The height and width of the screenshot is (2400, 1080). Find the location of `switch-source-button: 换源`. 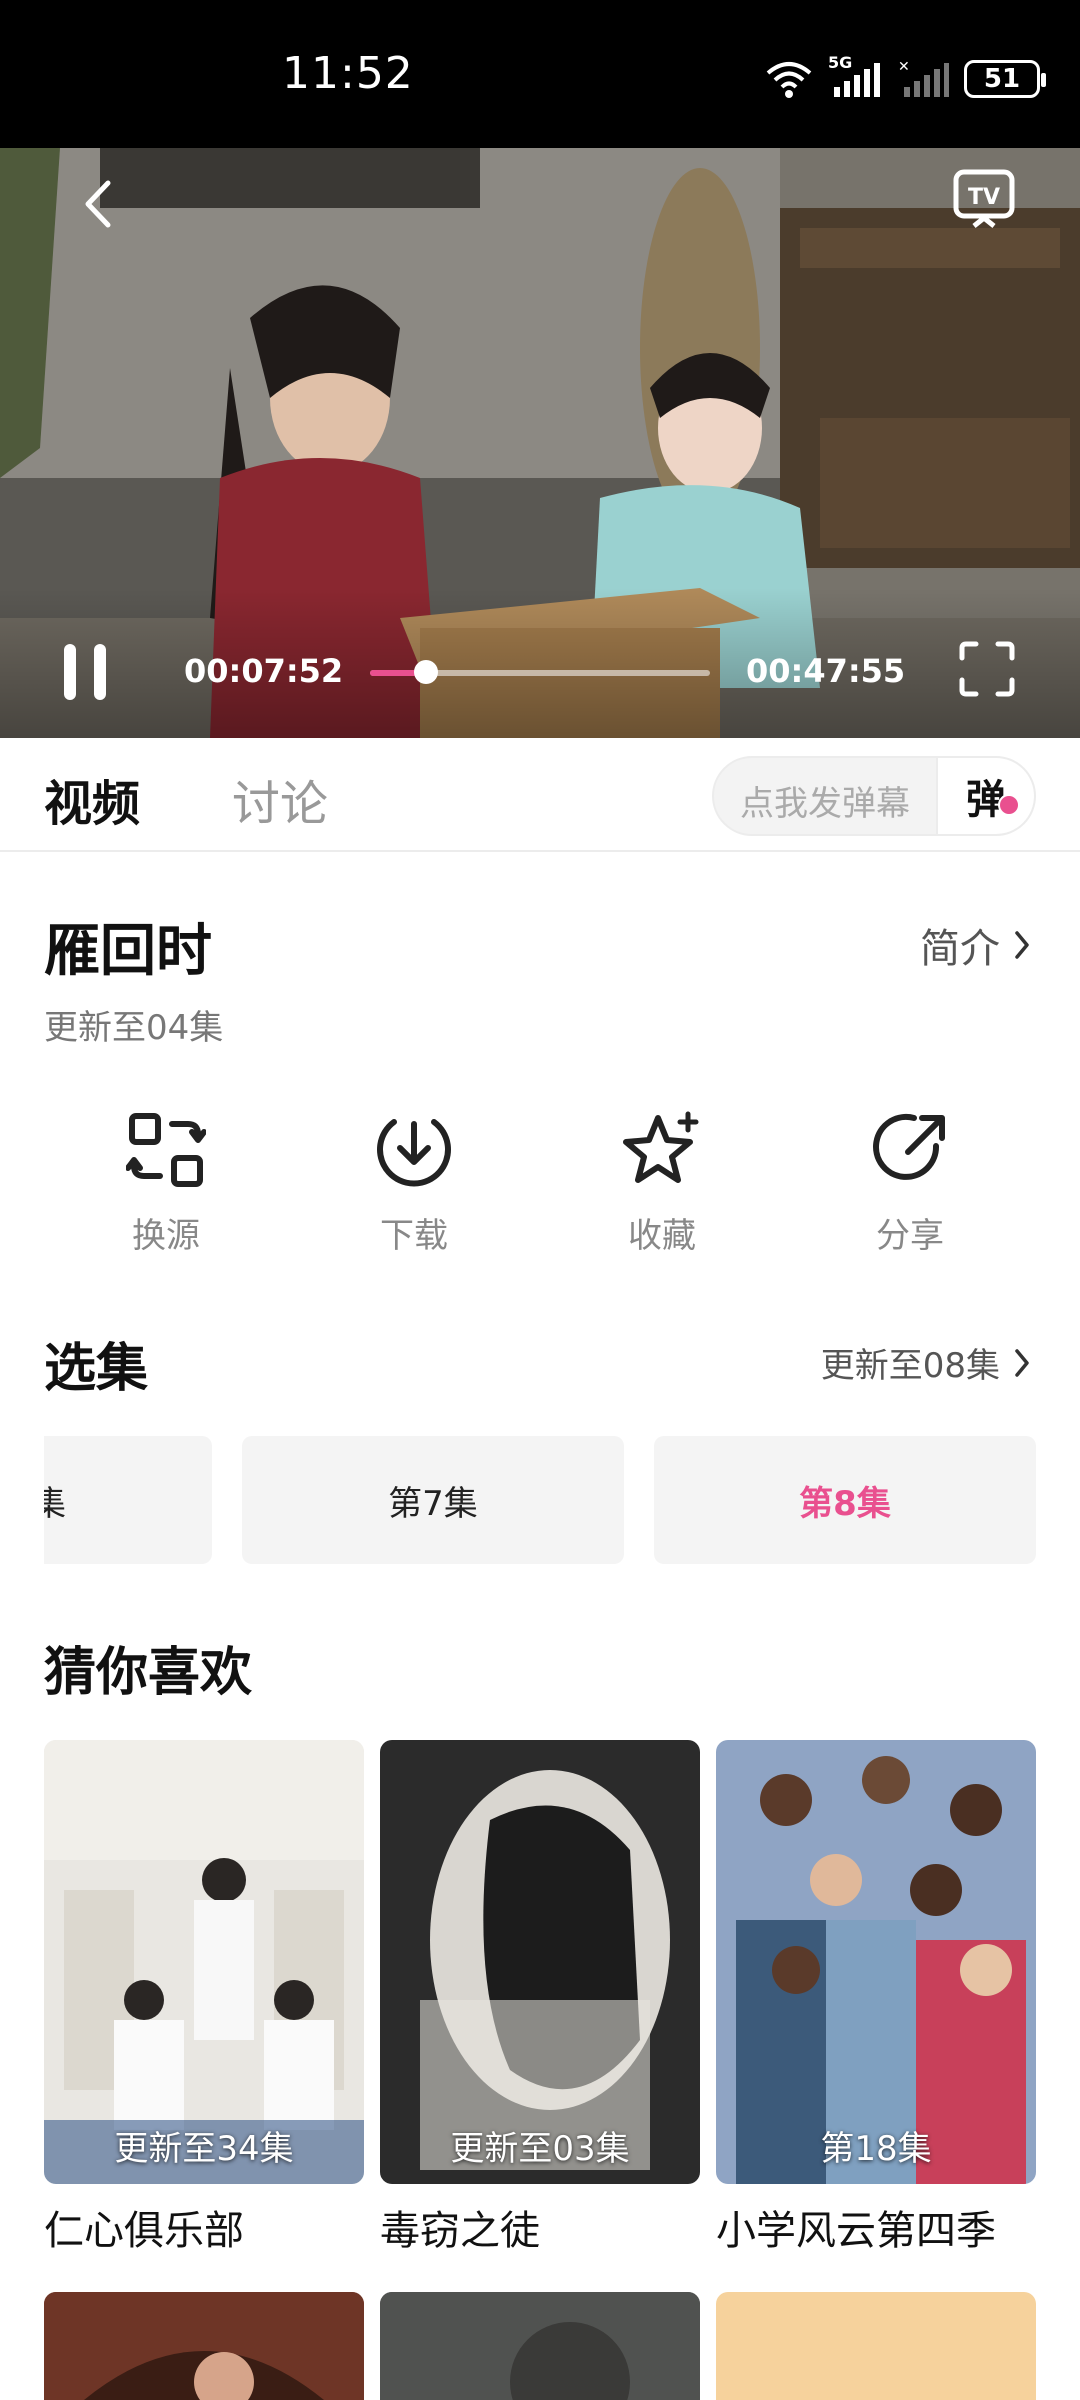

switch-source-button: 换源 is located at coordinates (166, 1183).